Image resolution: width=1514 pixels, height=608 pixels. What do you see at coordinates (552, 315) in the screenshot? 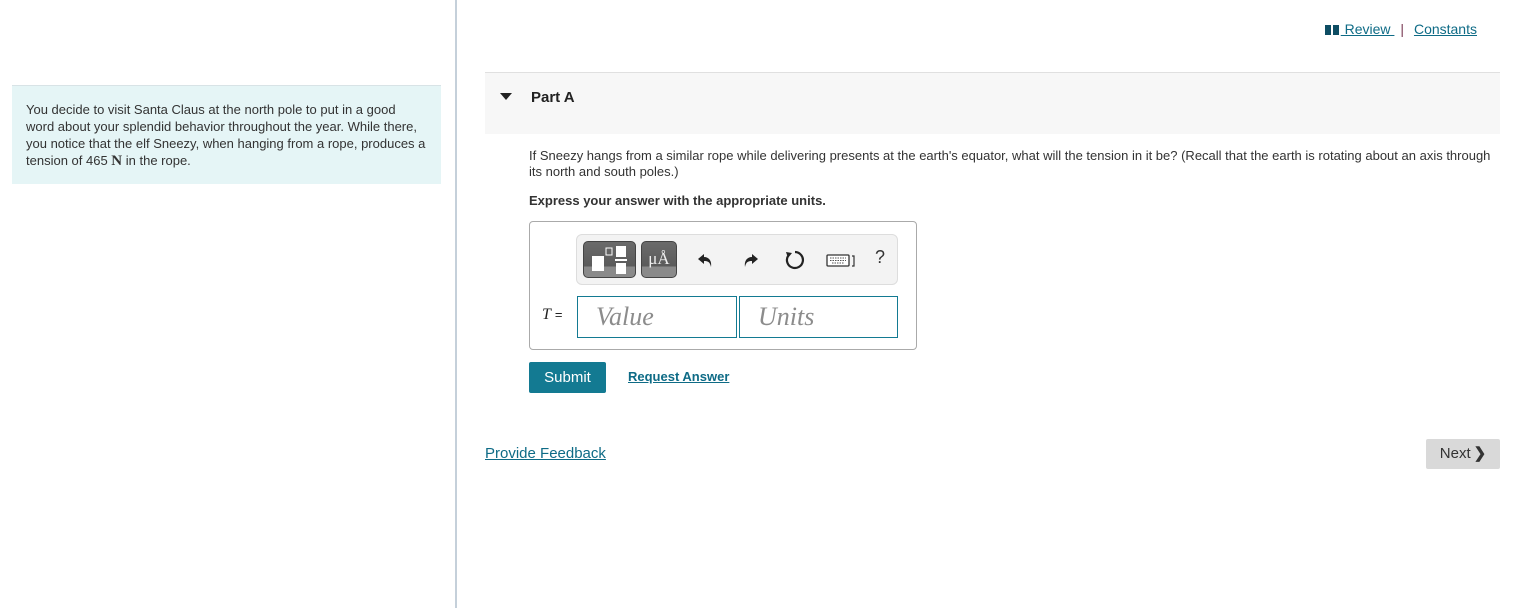
I see `answer-variable: T =` at bounding box center [552, 315].